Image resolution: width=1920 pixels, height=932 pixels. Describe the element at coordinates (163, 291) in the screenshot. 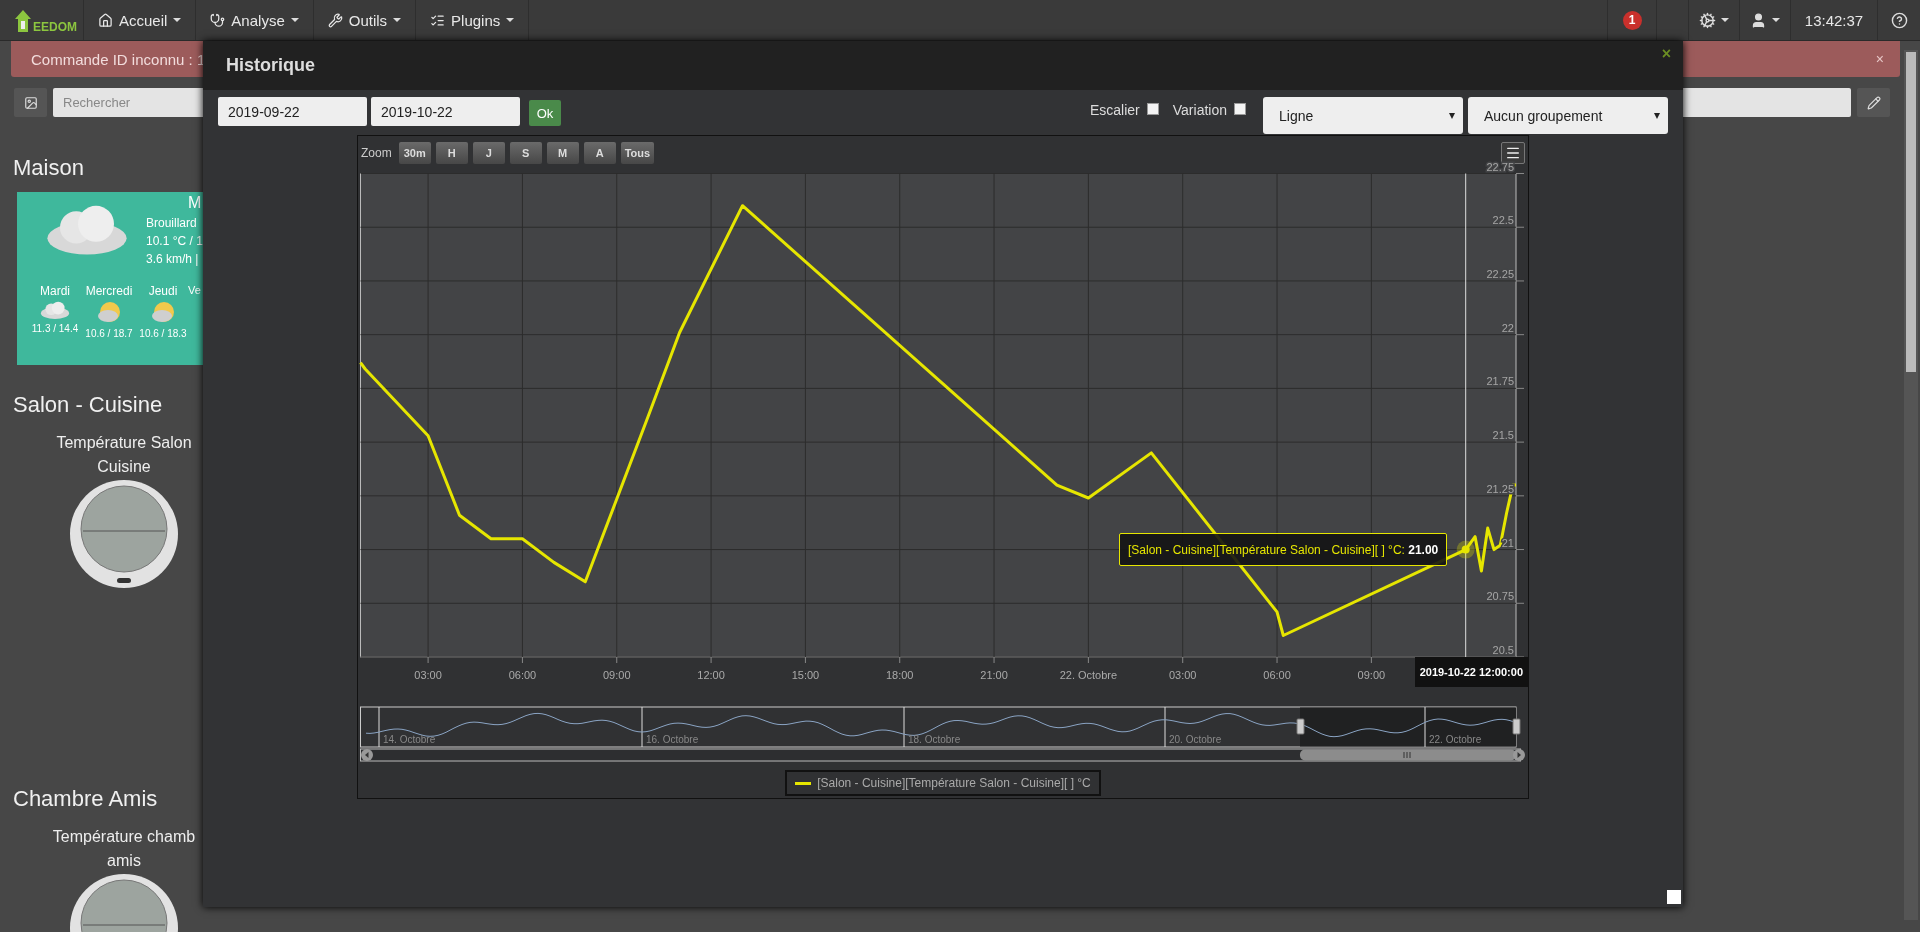

I see `forecast-day: Jeudi` at that location.